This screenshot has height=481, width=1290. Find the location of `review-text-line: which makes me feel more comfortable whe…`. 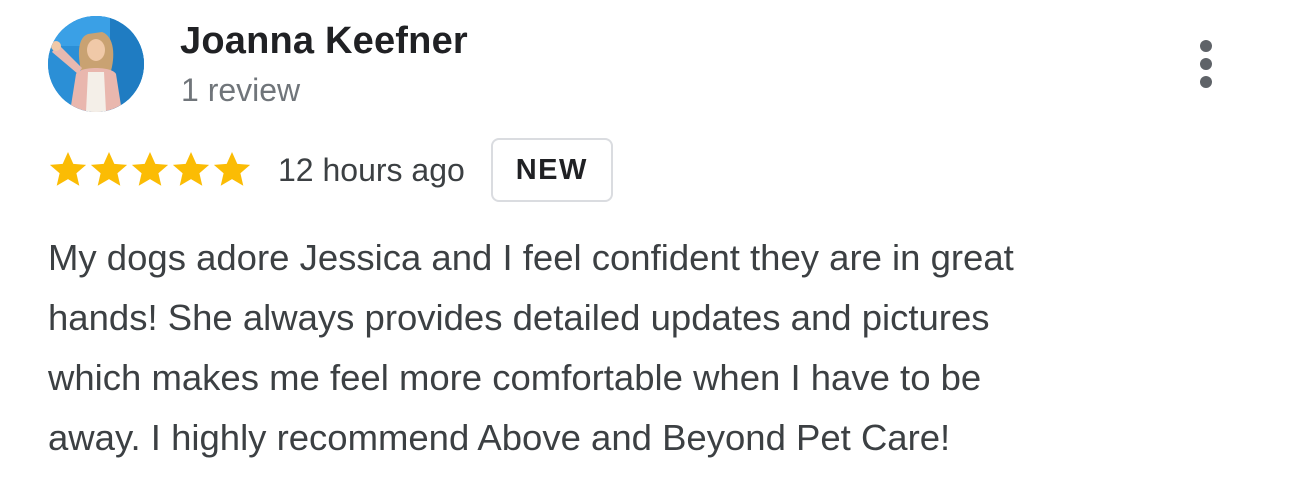

review-text-line: which makes me feel more comfortable whe… is located at coordinates (515, 377).